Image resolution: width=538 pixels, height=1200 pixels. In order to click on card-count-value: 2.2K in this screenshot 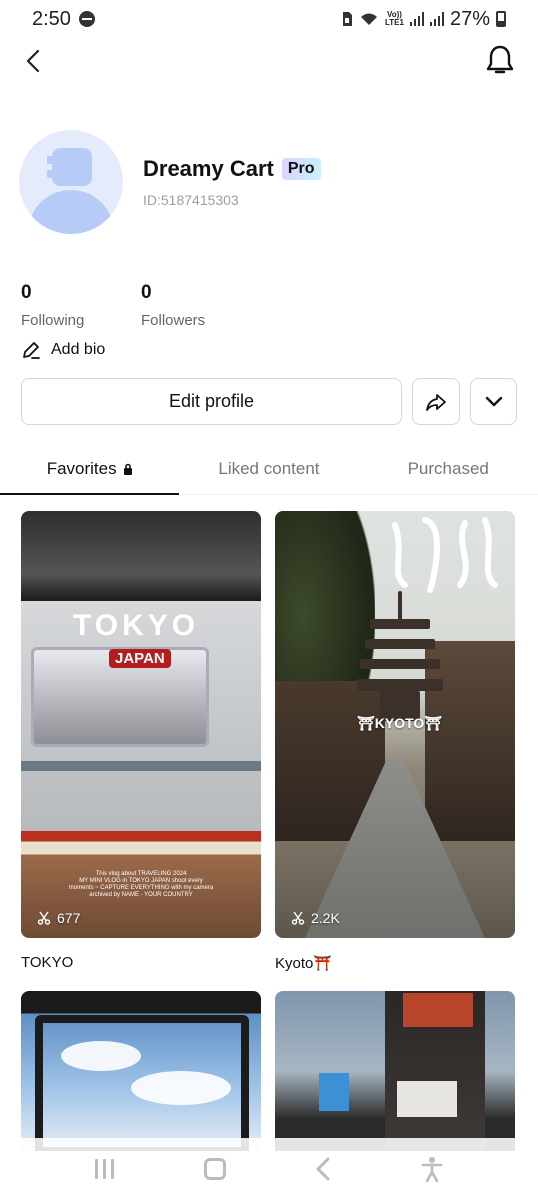, I will do `click(325, 918)`.